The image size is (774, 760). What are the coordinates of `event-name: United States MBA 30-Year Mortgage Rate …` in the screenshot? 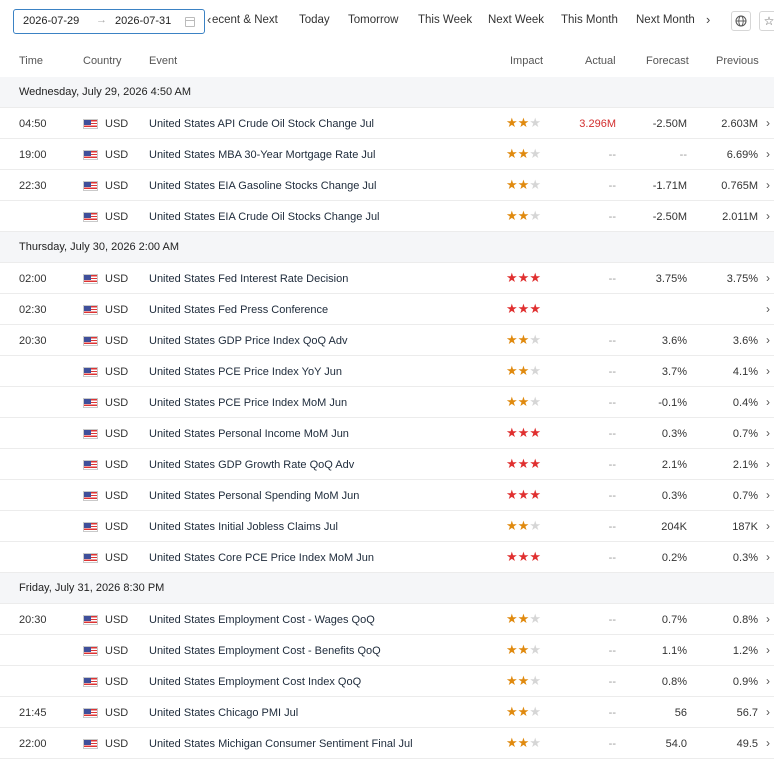 It's located at (262, 155).